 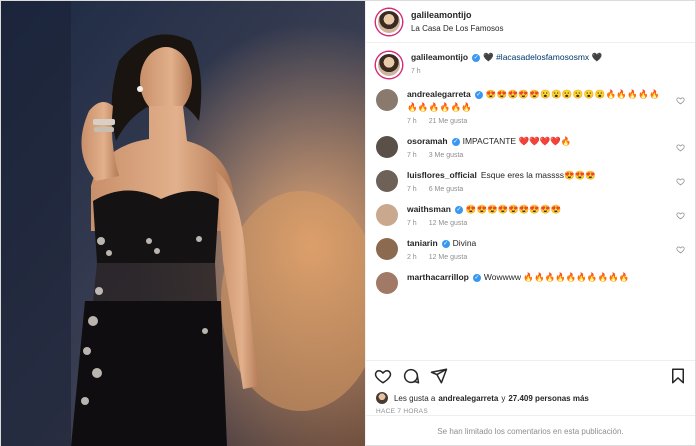 What do you see at coordinates (530, 409) in the screenshot?
I see `post-timestamp: HACE 7 HORAS` at bounding box center [530, 409].